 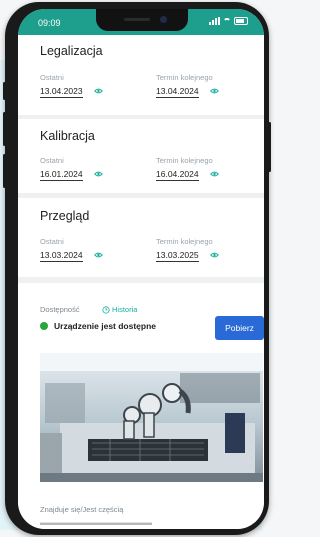 I want to click on location-label: Znajduje się/Jest częścią, so click(x=82, y=509).